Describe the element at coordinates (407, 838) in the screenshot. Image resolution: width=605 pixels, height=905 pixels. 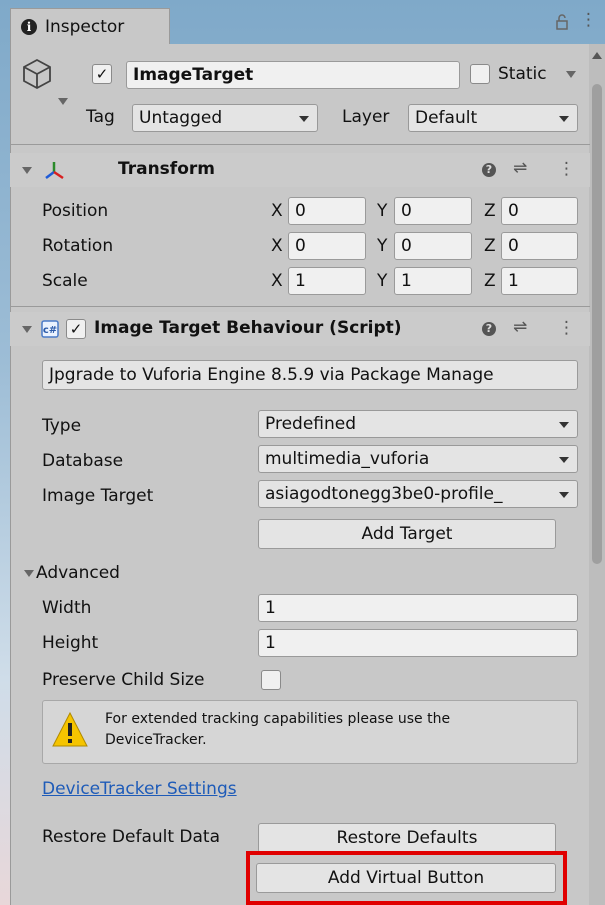
I see `restore-defaults-button: Restore Defaults` at that location.